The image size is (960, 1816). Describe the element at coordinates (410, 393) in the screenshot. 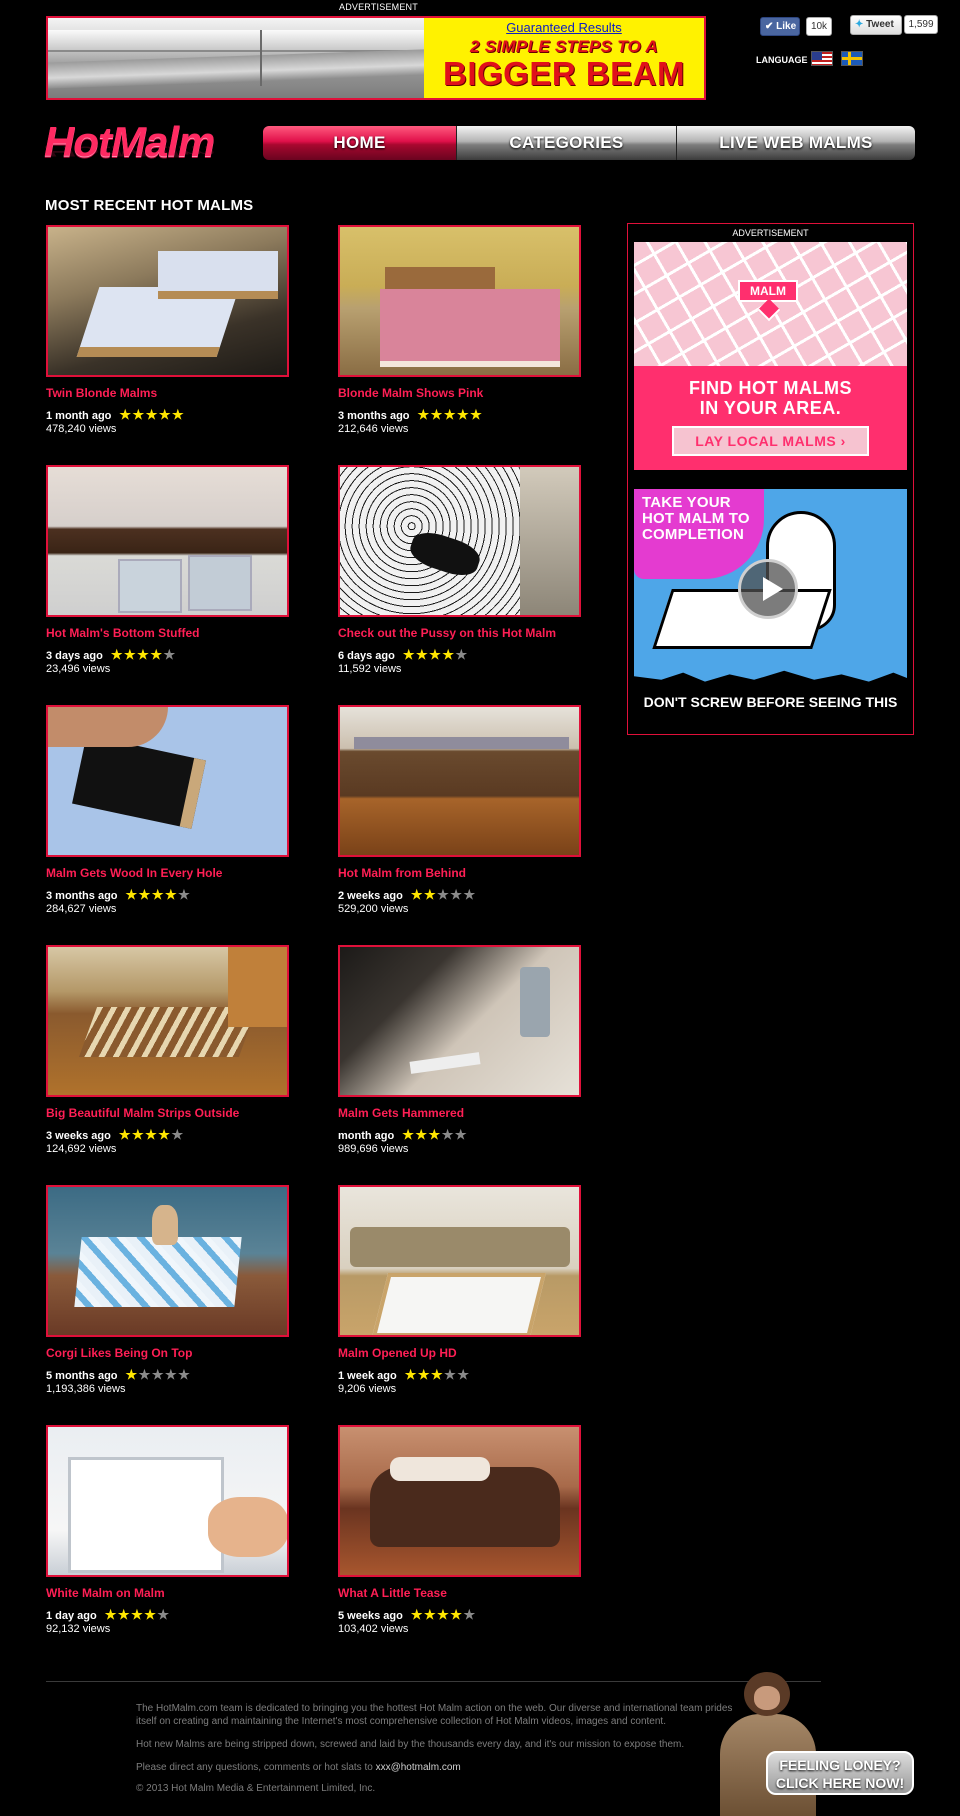

I see `video-title-link: Blonde Malm Shows Pink` at that location.